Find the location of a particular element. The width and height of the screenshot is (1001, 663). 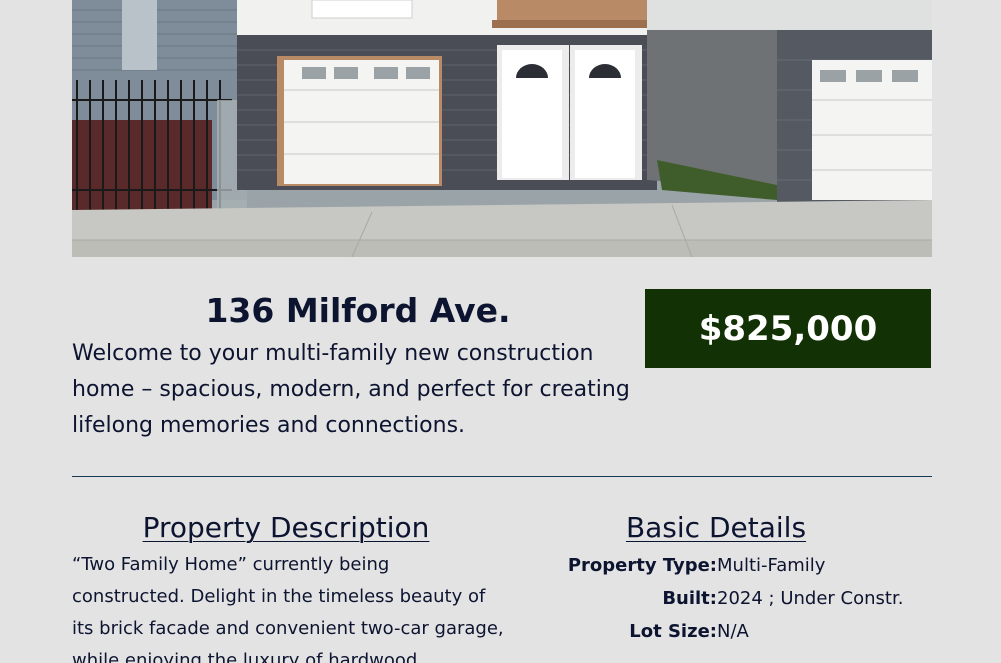

detail-row-built: Built: 2024 ; Under Constr. is located at coordinates (716, 598).